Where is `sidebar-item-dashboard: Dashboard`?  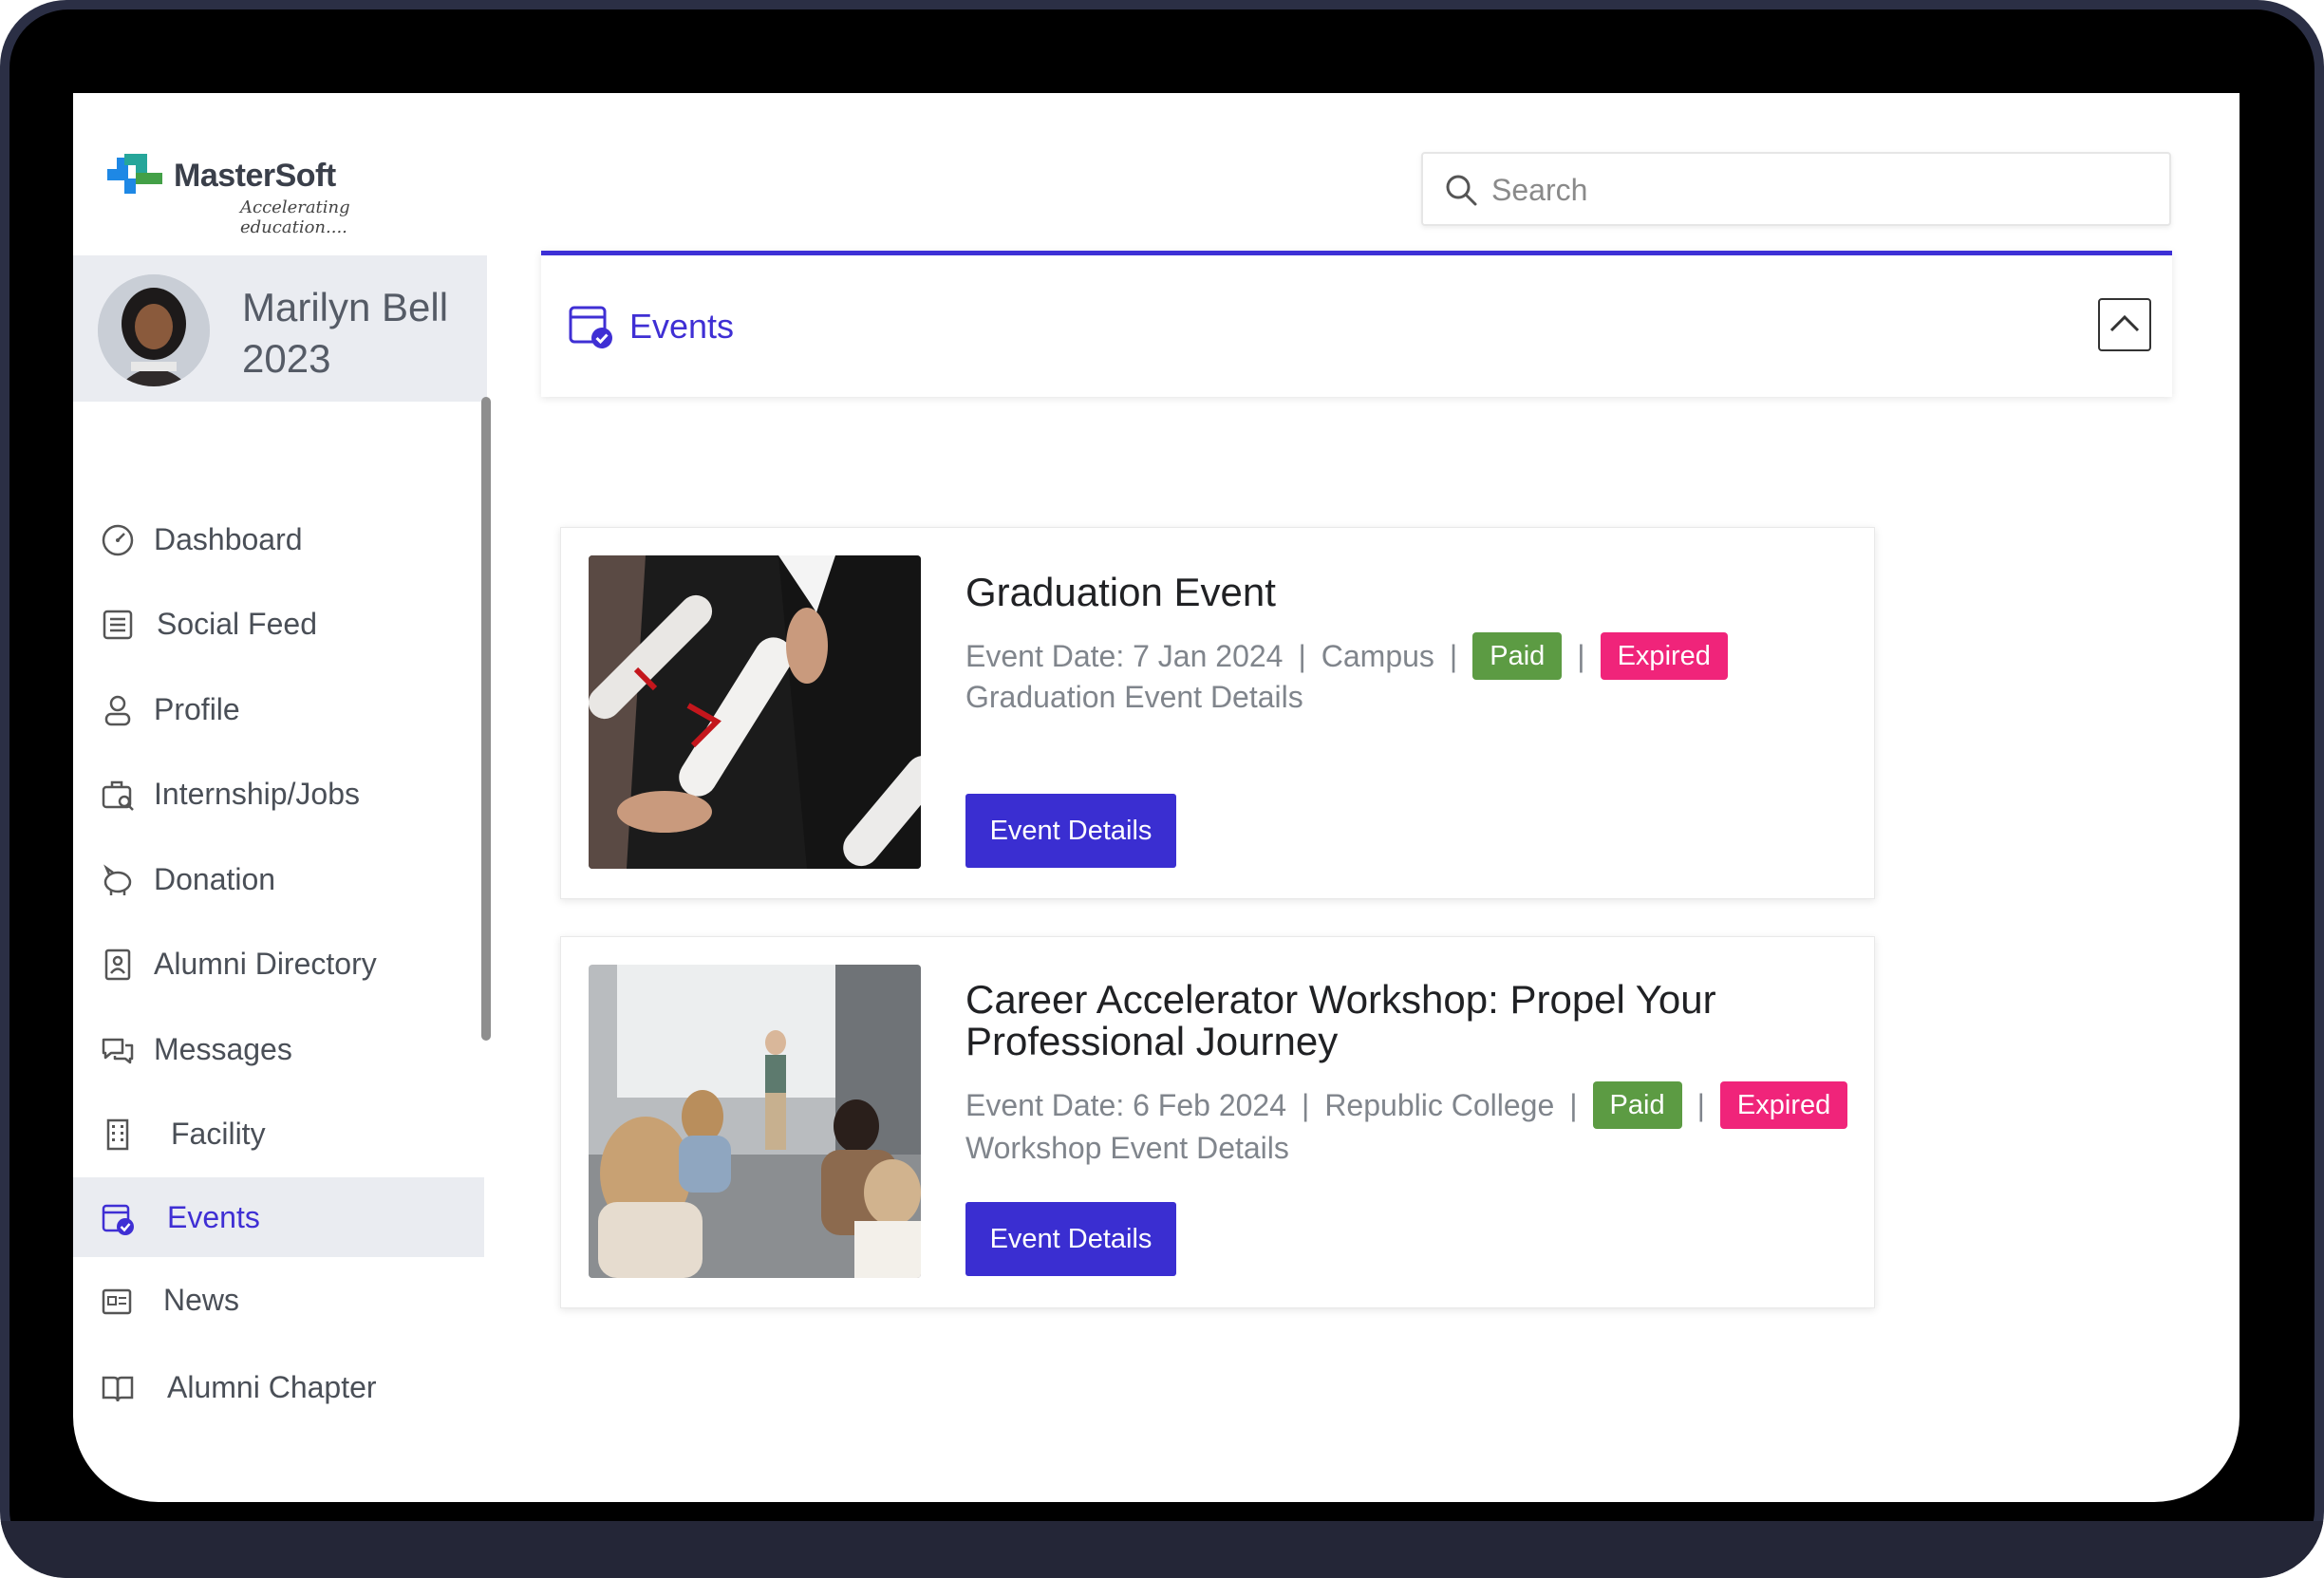 sidebar-item-dashboard: Dashboard is located at coordinates (278, 539).